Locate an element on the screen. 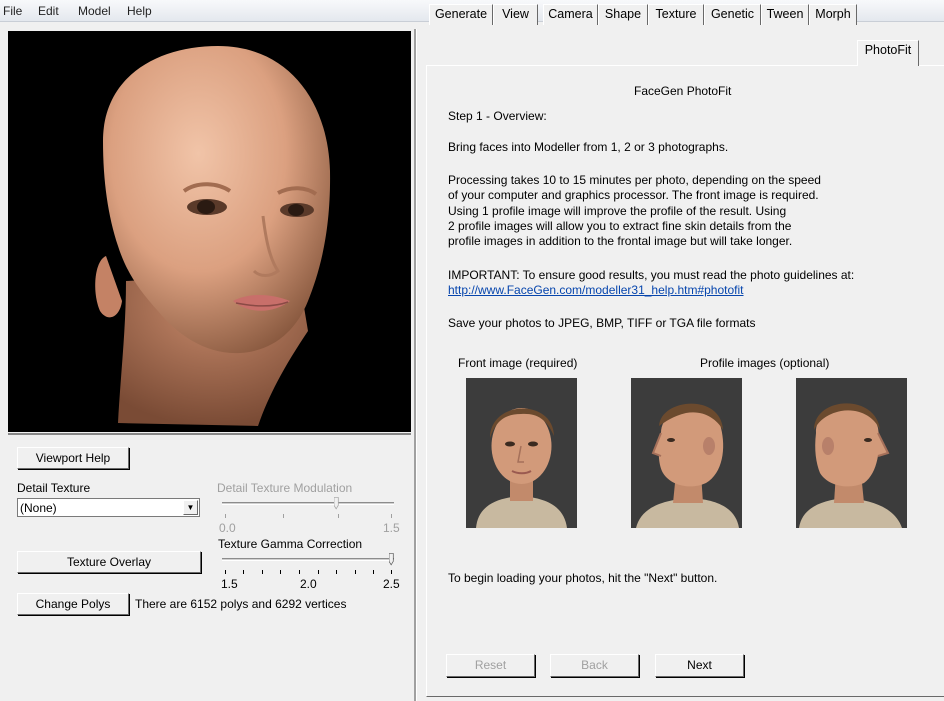 This screenshot has width=944, height=701. splitter-highlight is located at coordinates (416, 365).